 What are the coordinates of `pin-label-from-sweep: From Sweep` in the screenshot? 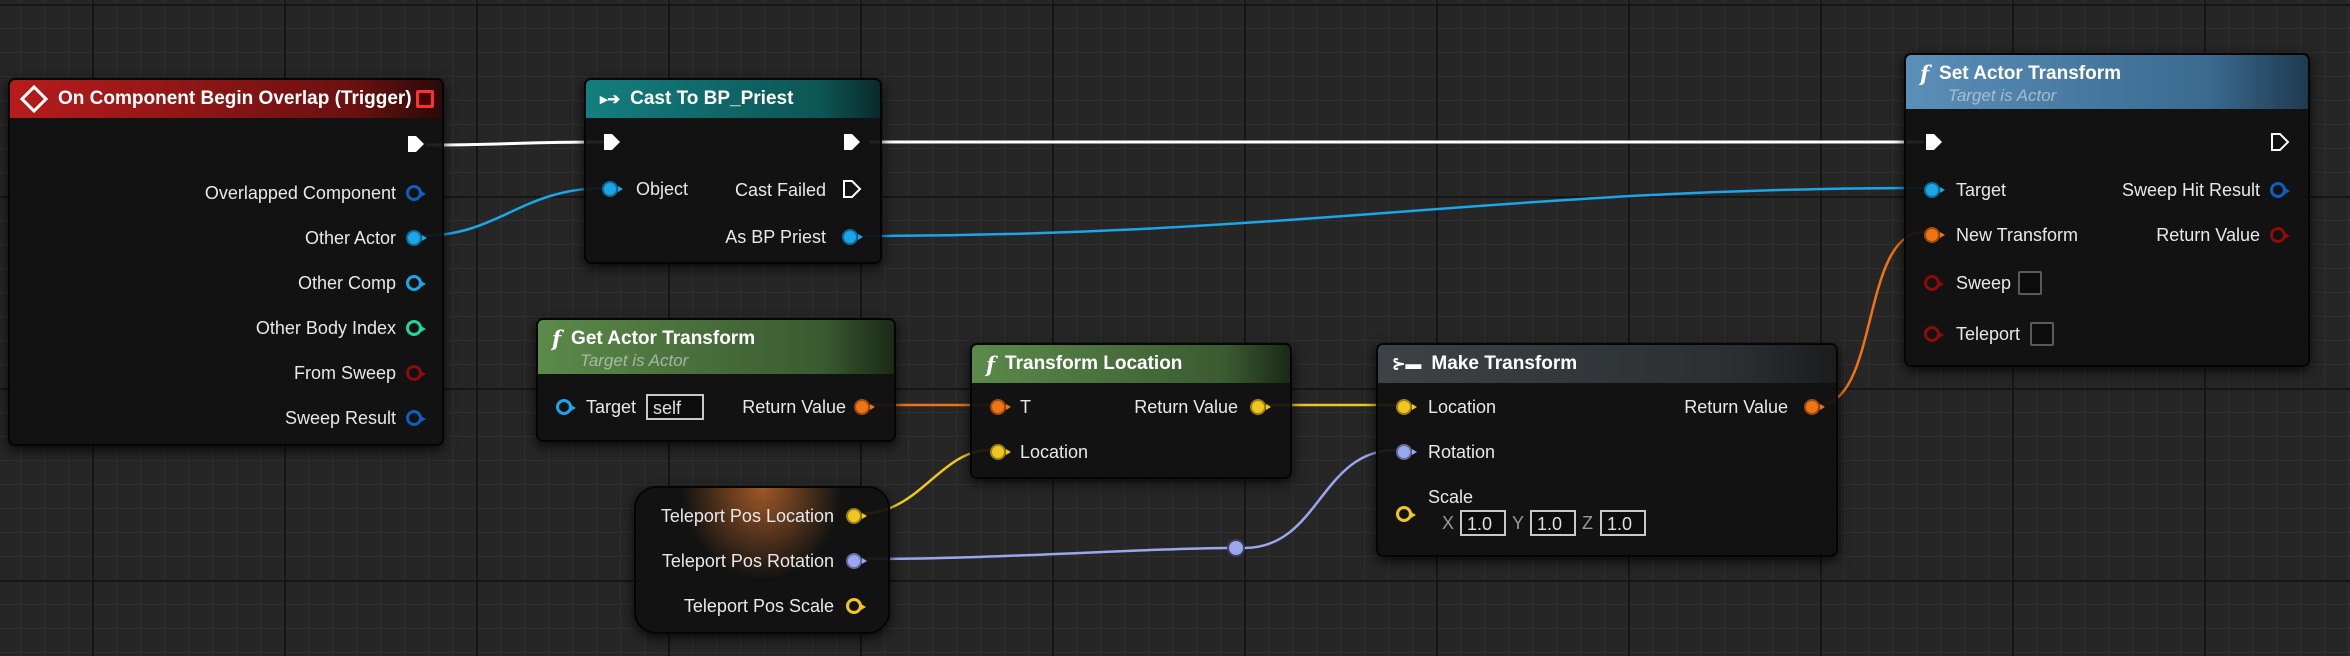 It's located at (344, 373).